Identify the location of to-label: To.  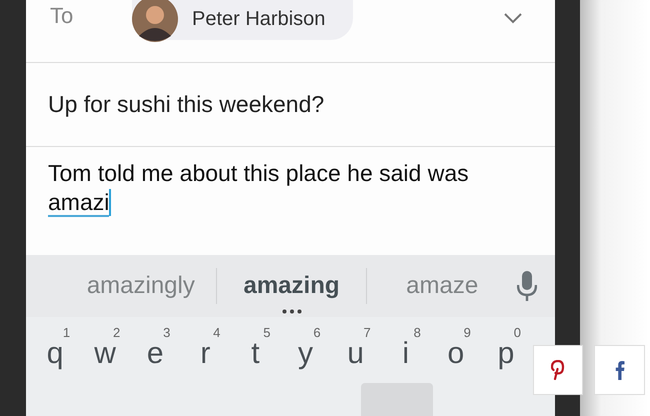
(62, 16).